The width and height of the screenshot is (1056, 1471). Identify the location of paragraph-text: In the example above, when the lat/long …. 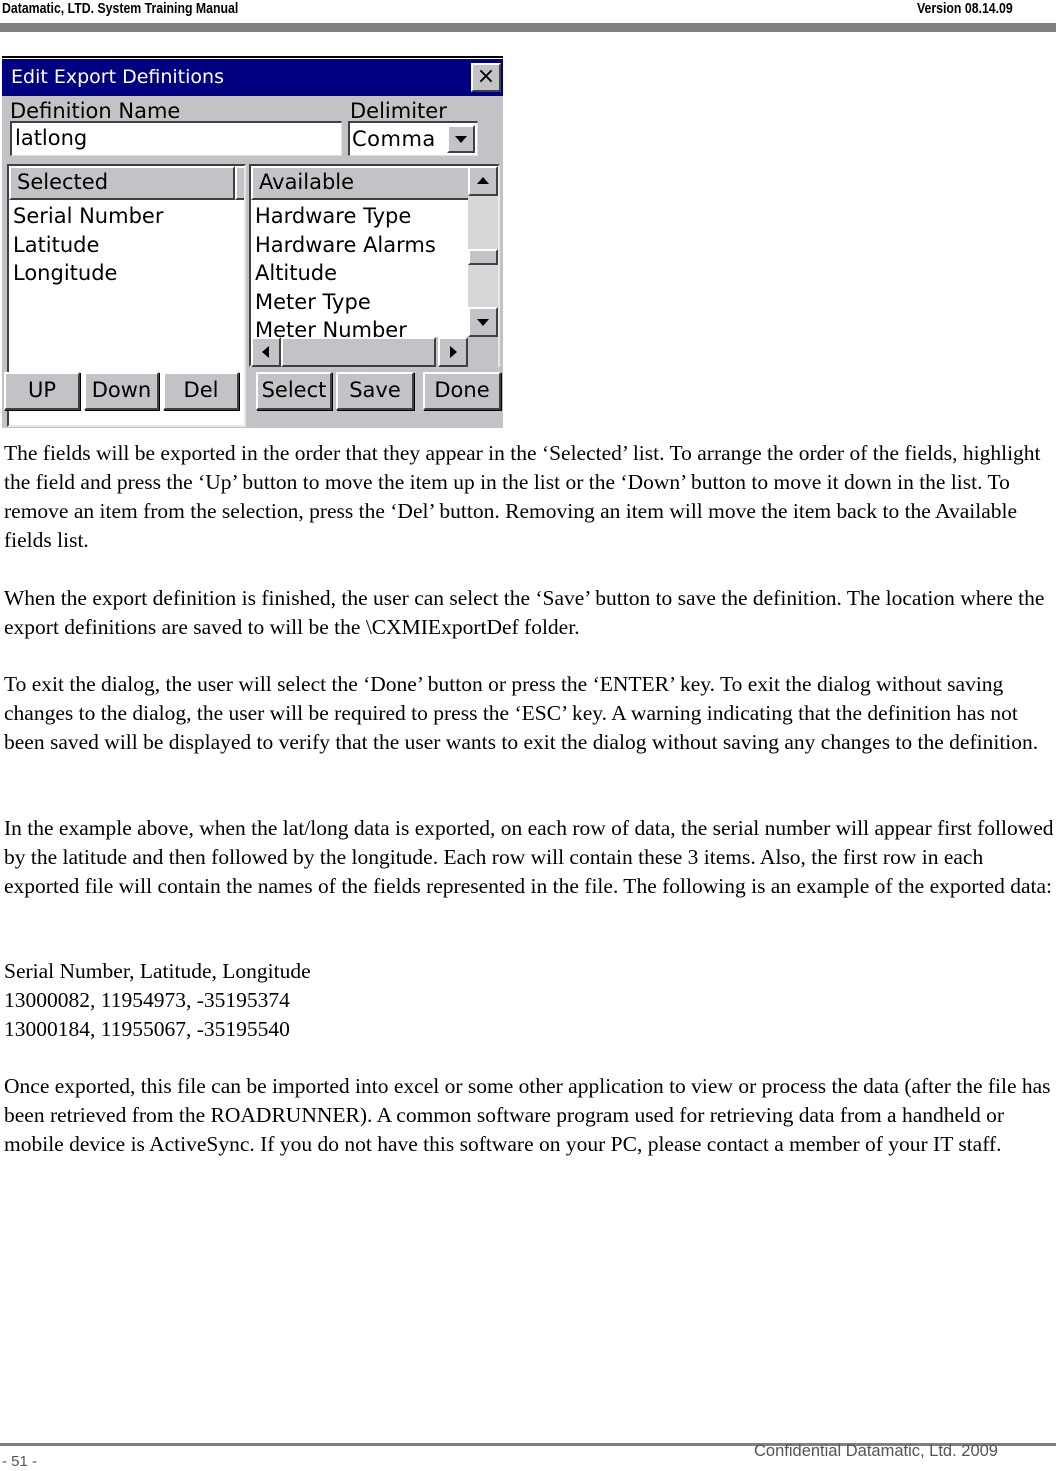
(529, 857).